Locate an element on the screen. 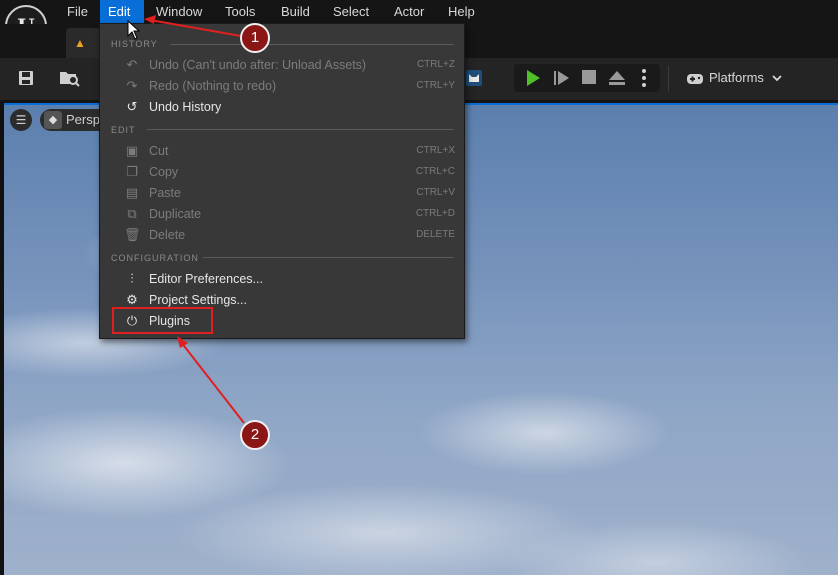 The image size is (838, 575). menu-tools: Tools is located at coordinates (240, 12).